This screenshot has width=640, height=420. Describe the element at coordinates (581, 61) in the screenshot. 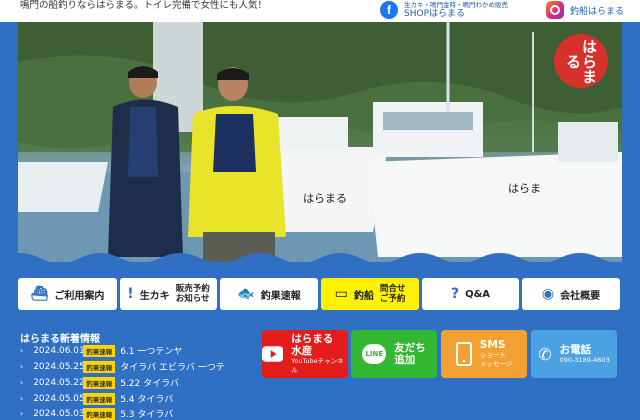

I see `site-logo: はらまる` at that location.